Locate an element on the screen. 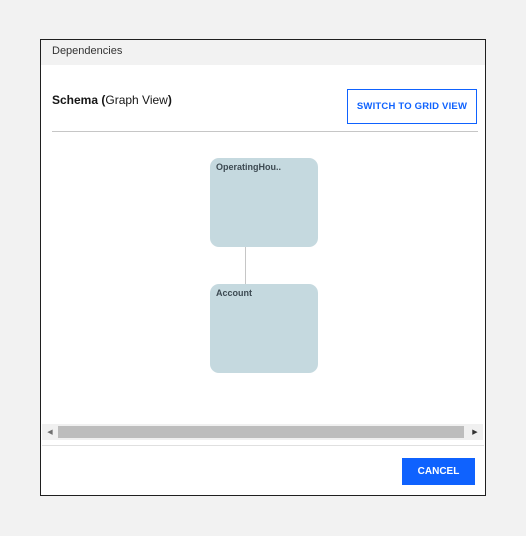  horizontal-scrollbar: ◀ ▶ is located at coordinates (262, 432).